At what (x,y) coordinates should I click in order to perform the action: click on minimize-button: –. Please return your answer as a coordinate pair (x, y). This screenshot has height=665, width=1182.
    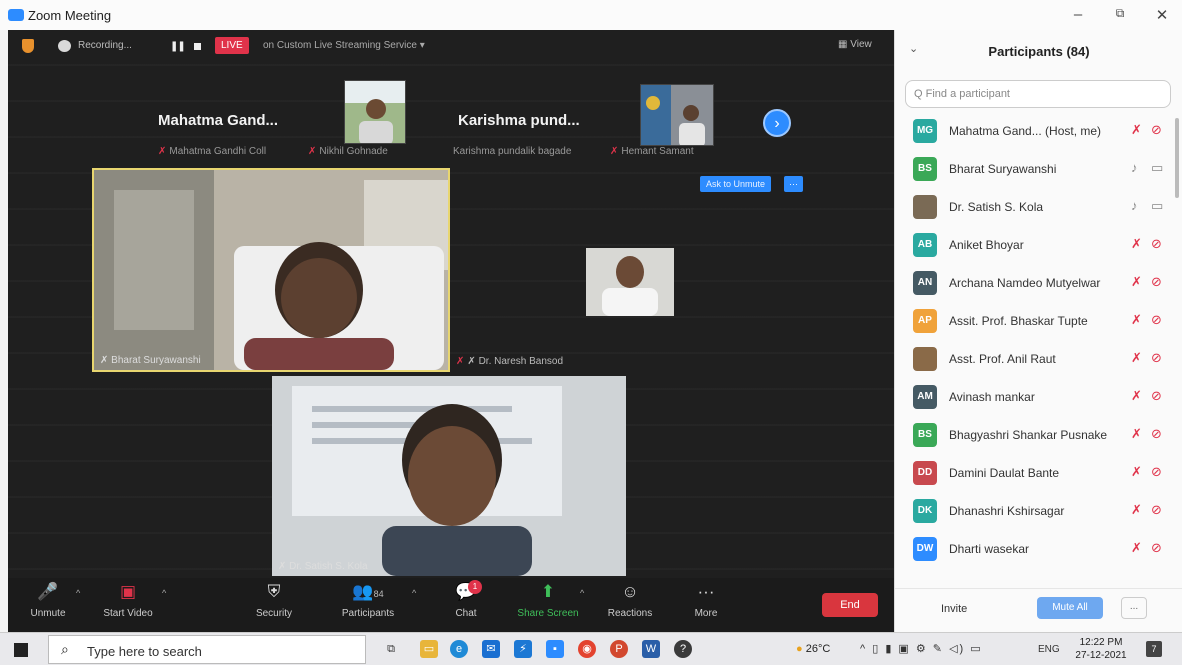
    Looking at the image, I should click on (1078, 16).